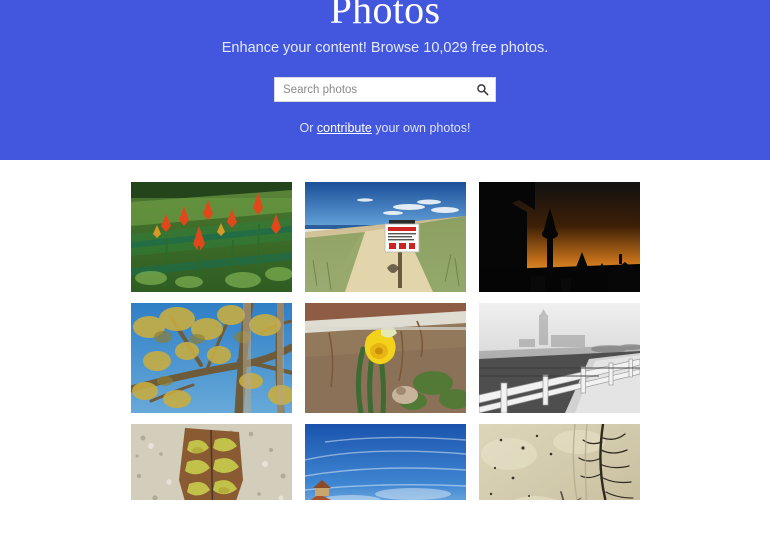 Image resolution: width=770 pixels, height=540 pixels. I want to click on contribute-prefix: Or, so click(308, 128).